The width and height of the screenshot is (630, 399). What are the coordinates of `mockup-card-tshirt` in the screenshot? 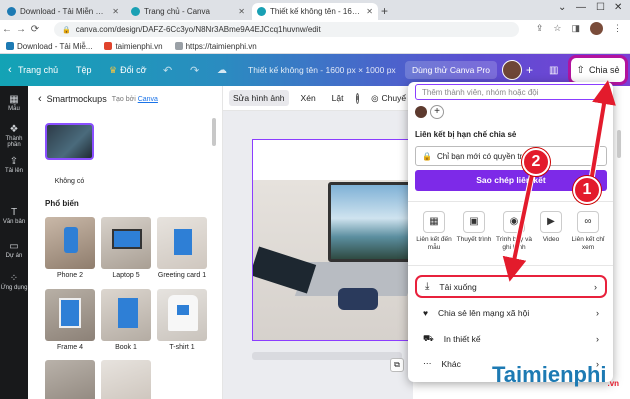 It's located at (182, 315).